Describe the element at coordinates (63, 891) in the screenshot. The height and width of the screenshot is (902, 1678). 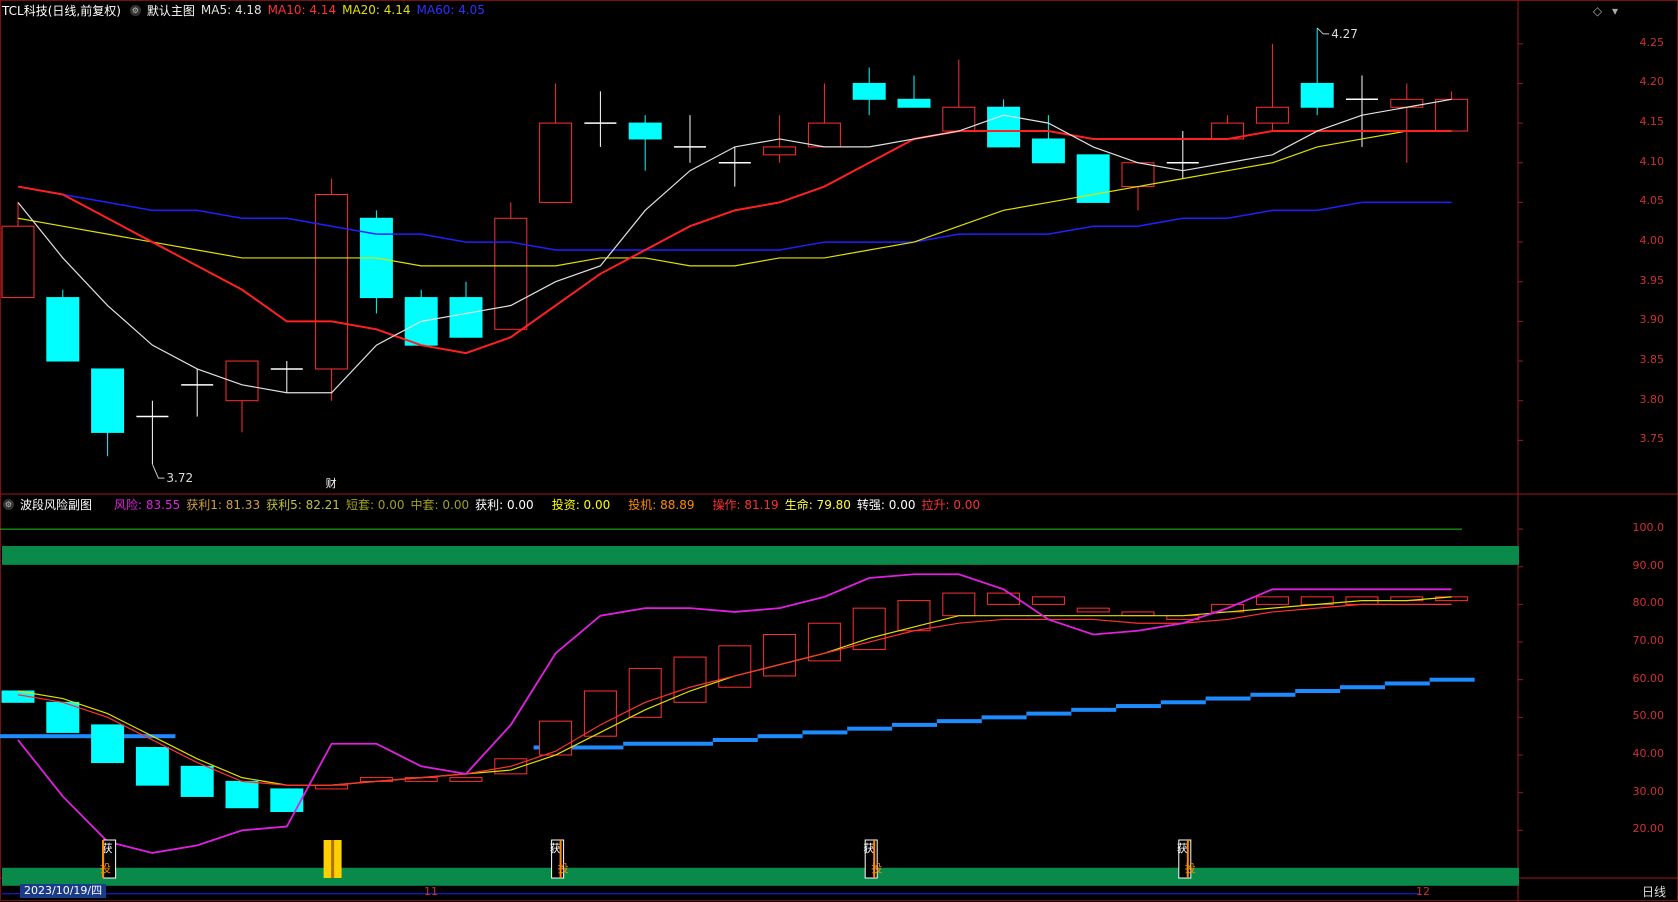
I see `date-cursor-label: 2023/10/19/四` at that location.